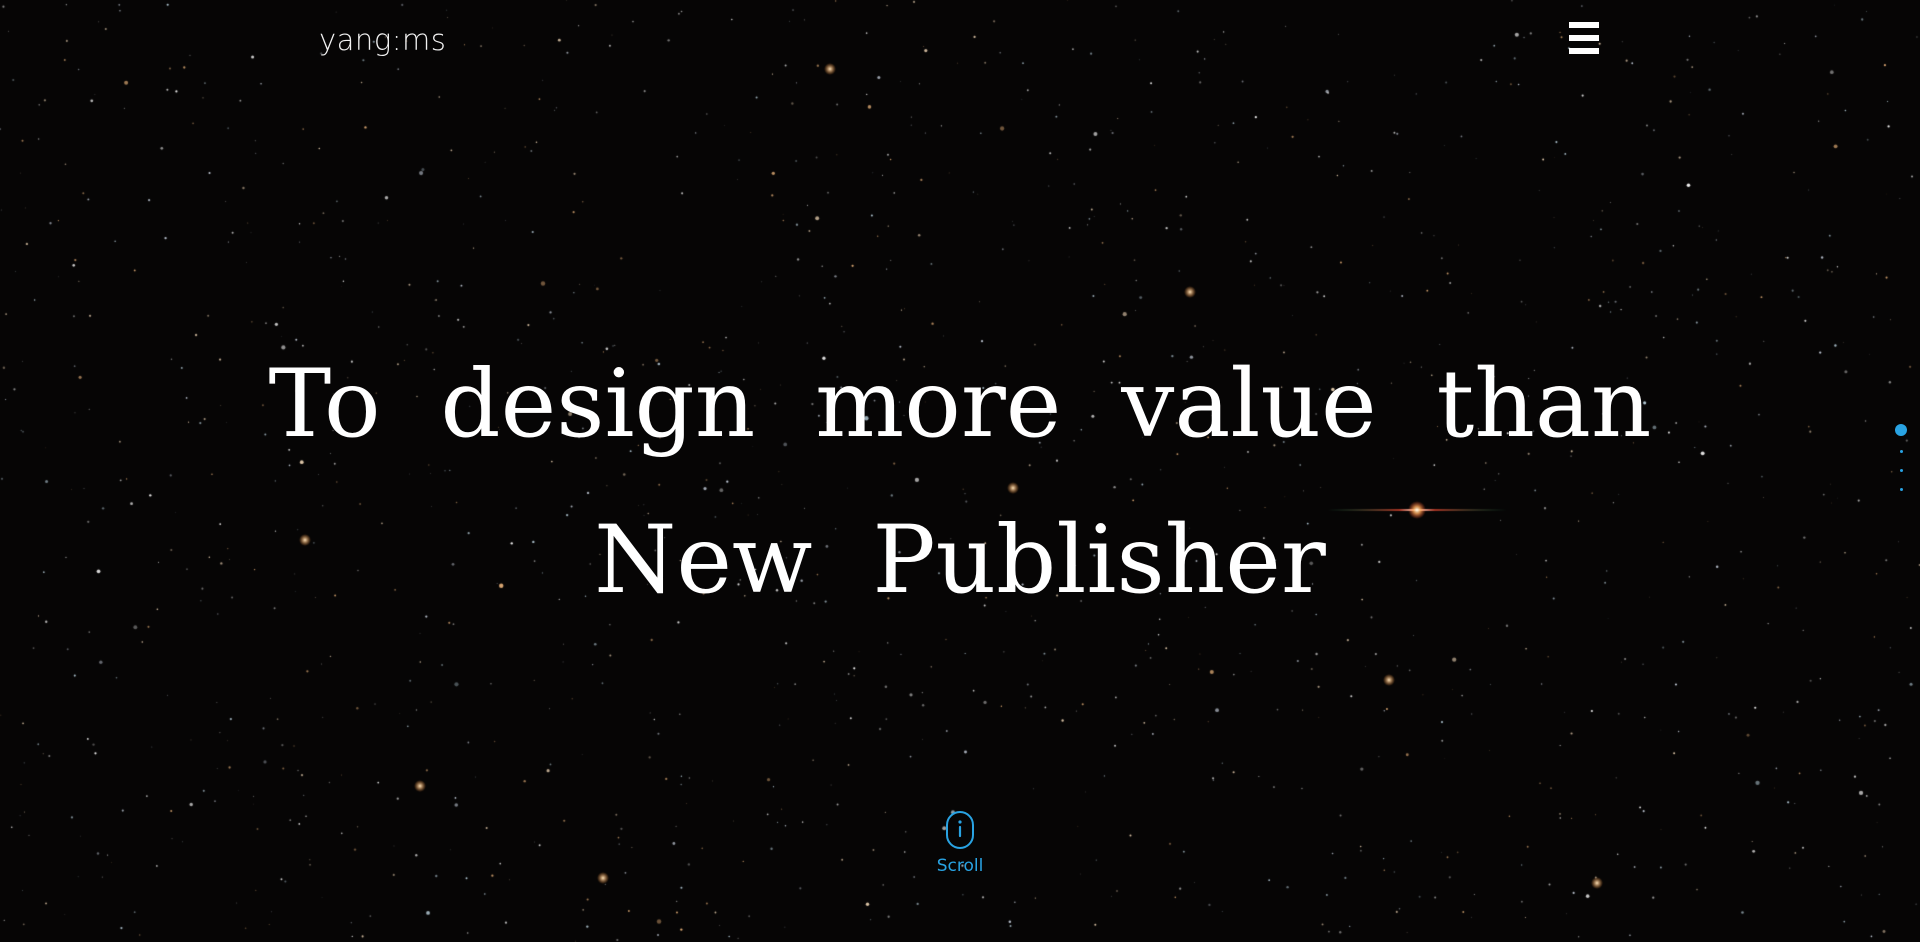 Image resolution: width=1920 pixels, height=942 pixels. I want to click on hamburger-menu-icon, so click(1584, 38).